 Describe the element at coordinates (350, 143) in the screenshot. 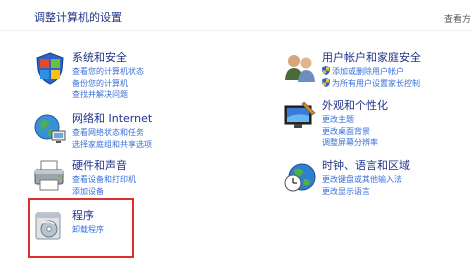

I see `link-adjust-resolution: 调整屏幕分辨率` at that location.